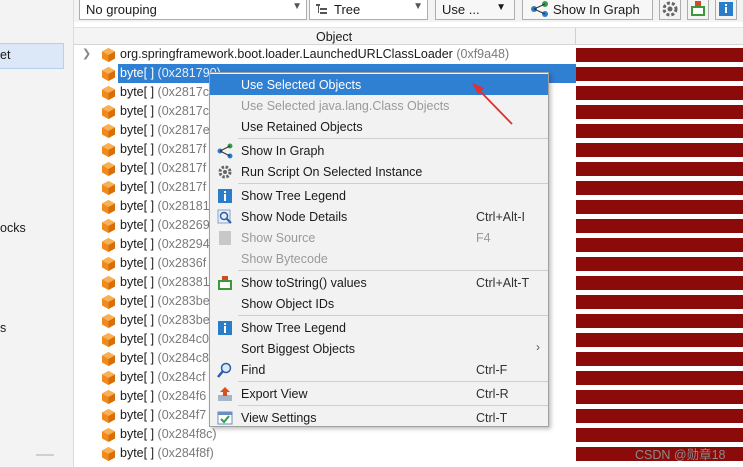 This screenshot has height=467, width=743. Describe the element at coordinates (284, 259) in the screenshot. I see `menu-item-label: Show Bytecode` at that location.